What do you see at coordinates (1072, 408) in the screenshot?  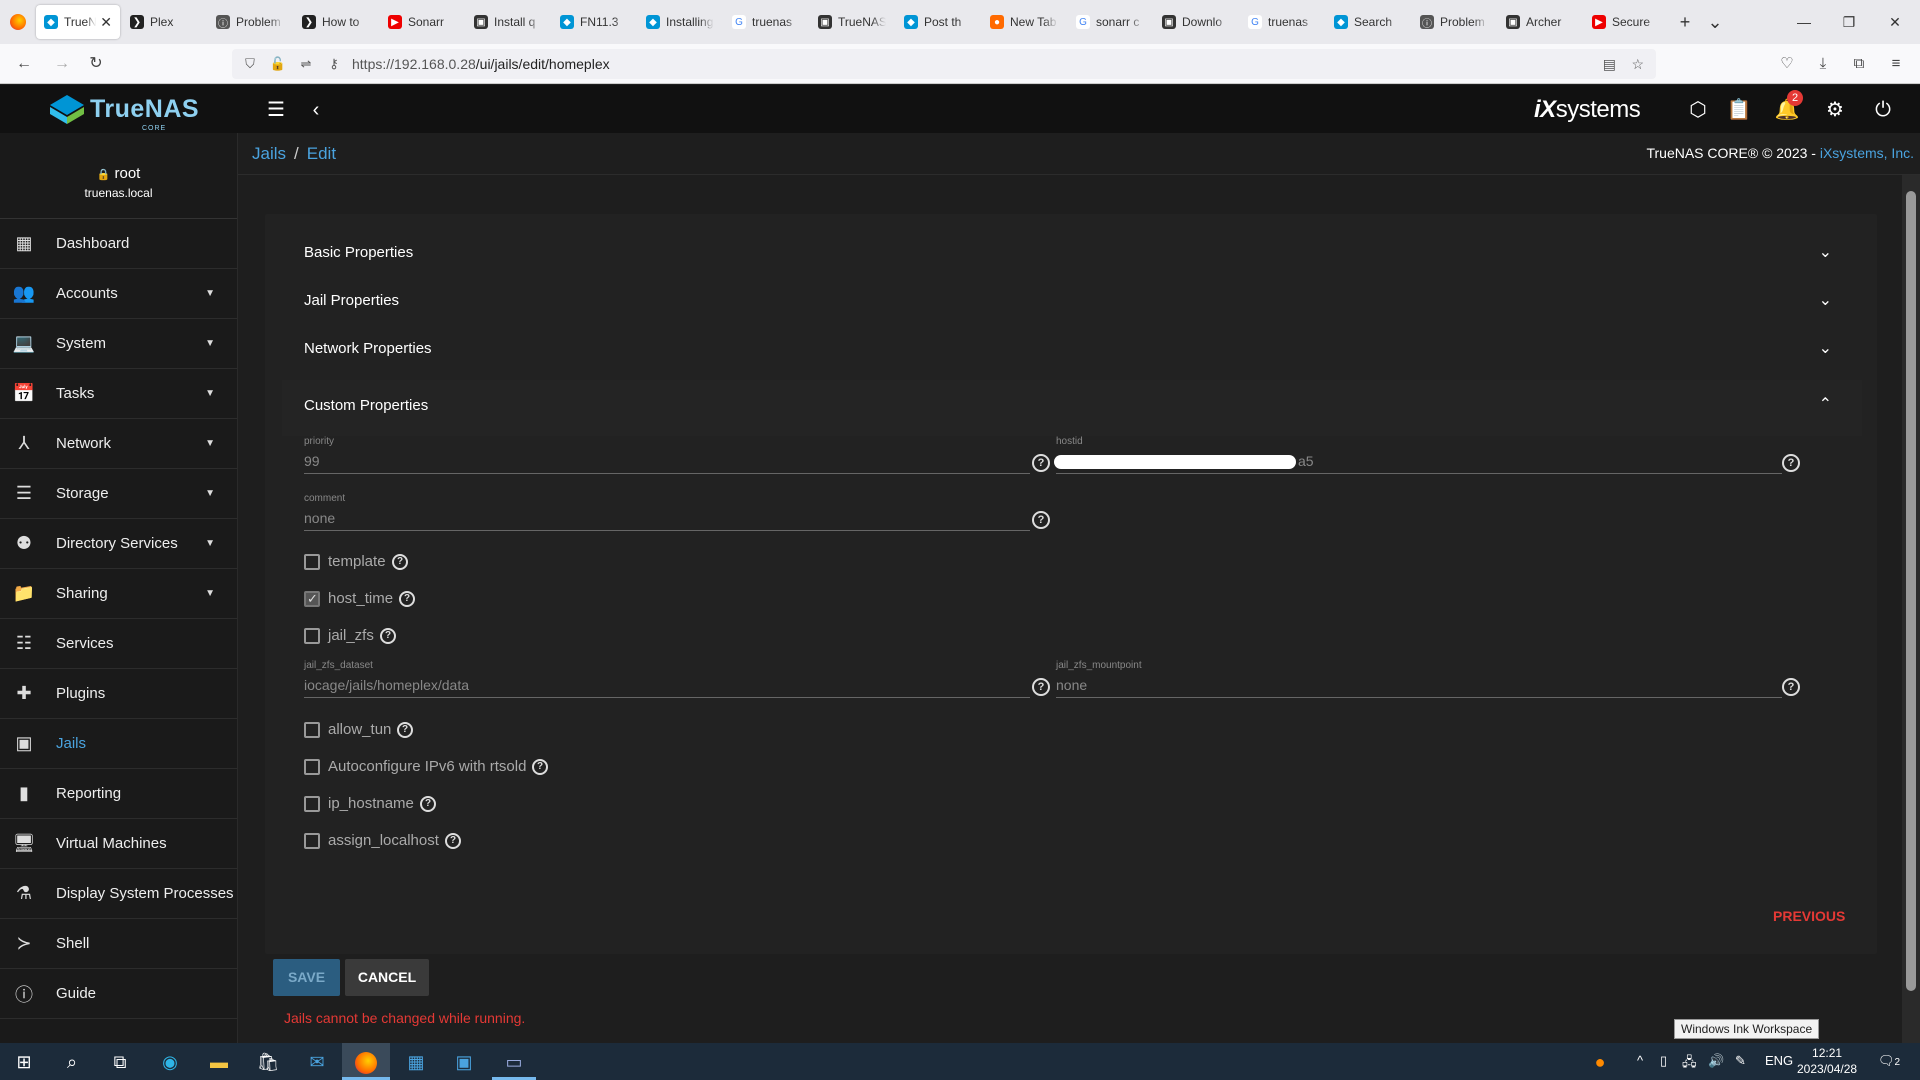 I see `section-custom-properties: Custom Properties ⌃` at bounding box center [1072, 408].